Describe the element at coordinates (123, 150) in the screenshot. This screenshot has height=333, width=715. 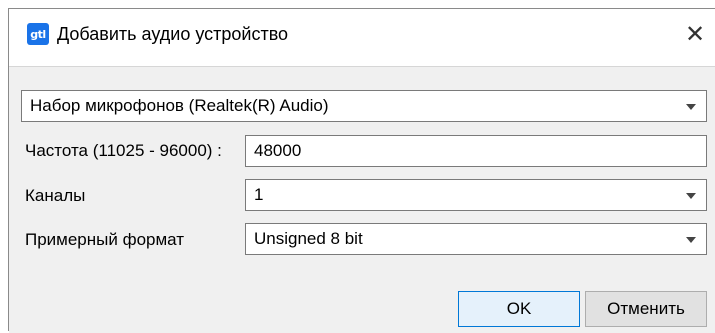
I see `frequency-label: Частота (11025 - 96000) :` at that location.